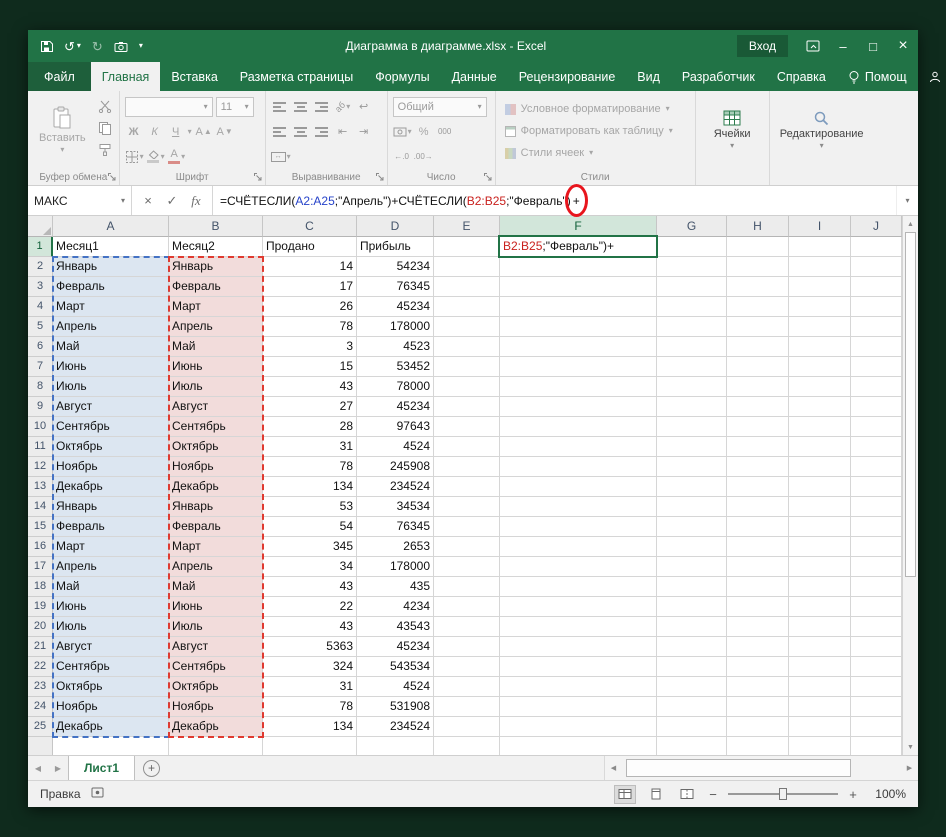 This screenshot has height=837, width=946. What do you see at coordinates (692, 507) in the screenshot?
I see `cell-G14` at bounding box center [692, 507].